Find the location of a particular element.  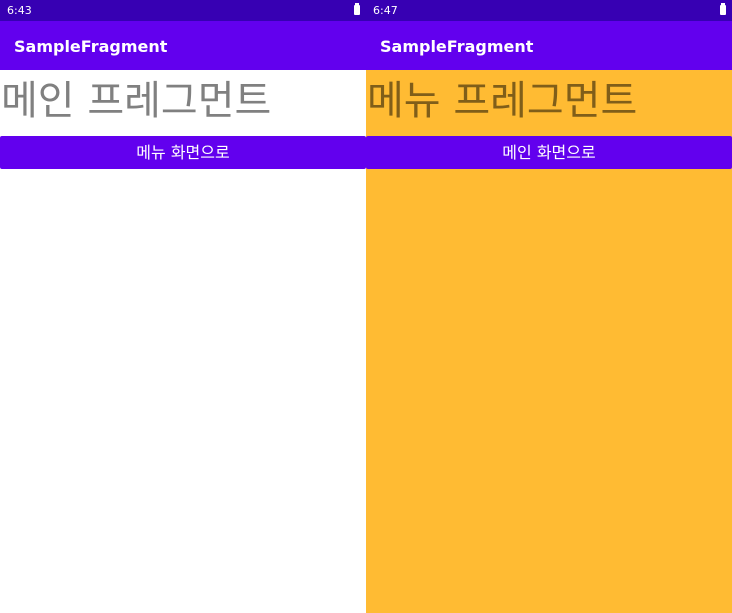

go-to-main-button: 메인 화면으로 is located at coordinates (549, 152).